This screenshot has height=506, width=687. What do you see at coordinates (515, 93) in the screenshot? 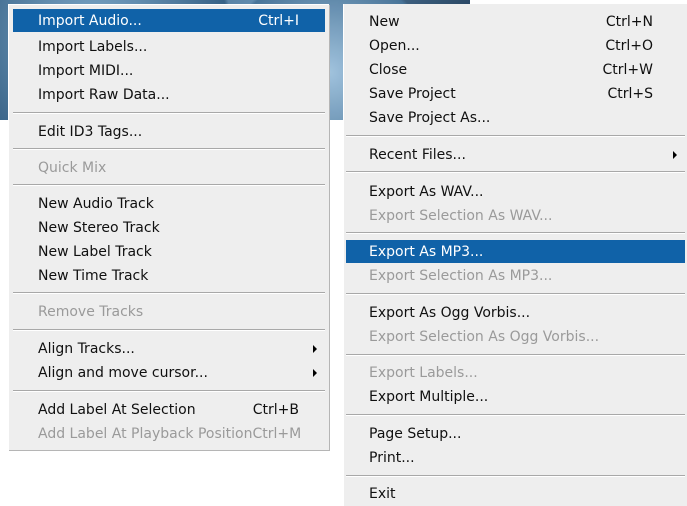
I see `menu-item-save-project: Save Project Ctrl+S` at bounding box center [515, 93].